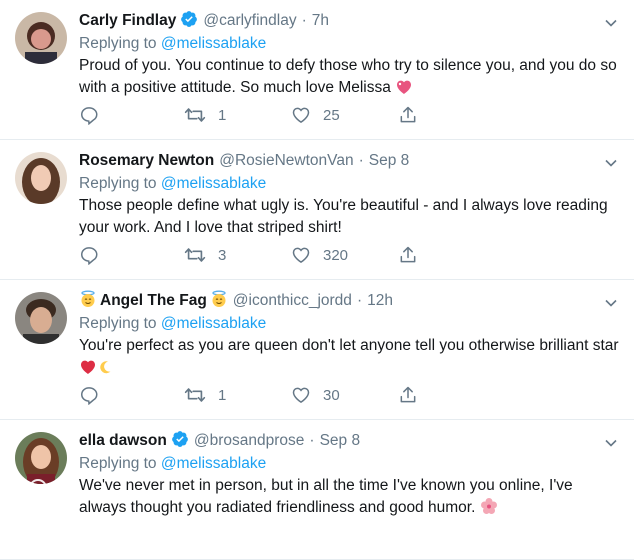  Describe the element at coordinates (123, 441) in the screenshot. I see `display-name: ella dawson` at that location.